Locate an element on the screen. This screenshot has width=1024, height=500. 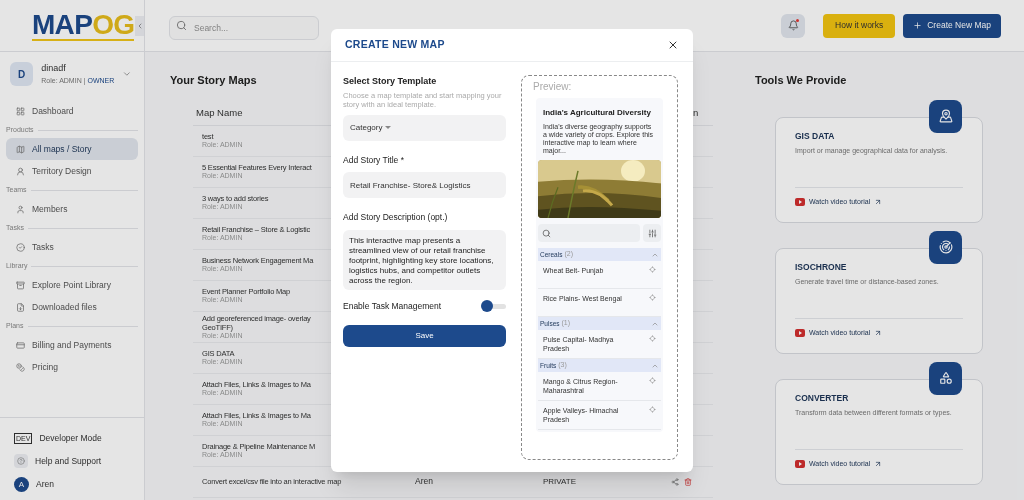
story-title-field: Retail Franchise- Store& Logistics is located at coordinates (424, 185).